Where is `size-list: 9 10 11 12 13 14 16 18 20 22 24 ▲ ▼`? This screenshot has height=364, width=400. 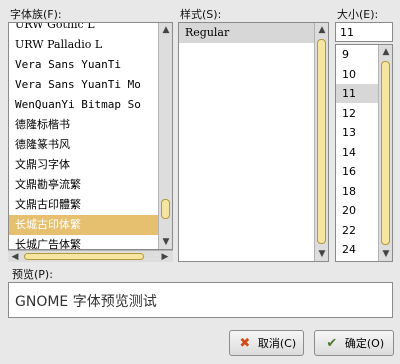
size-list: 9 10 11 12 13 14 16 18 20 22 24 ▲ ▼ is located at coordinates (364, 153).